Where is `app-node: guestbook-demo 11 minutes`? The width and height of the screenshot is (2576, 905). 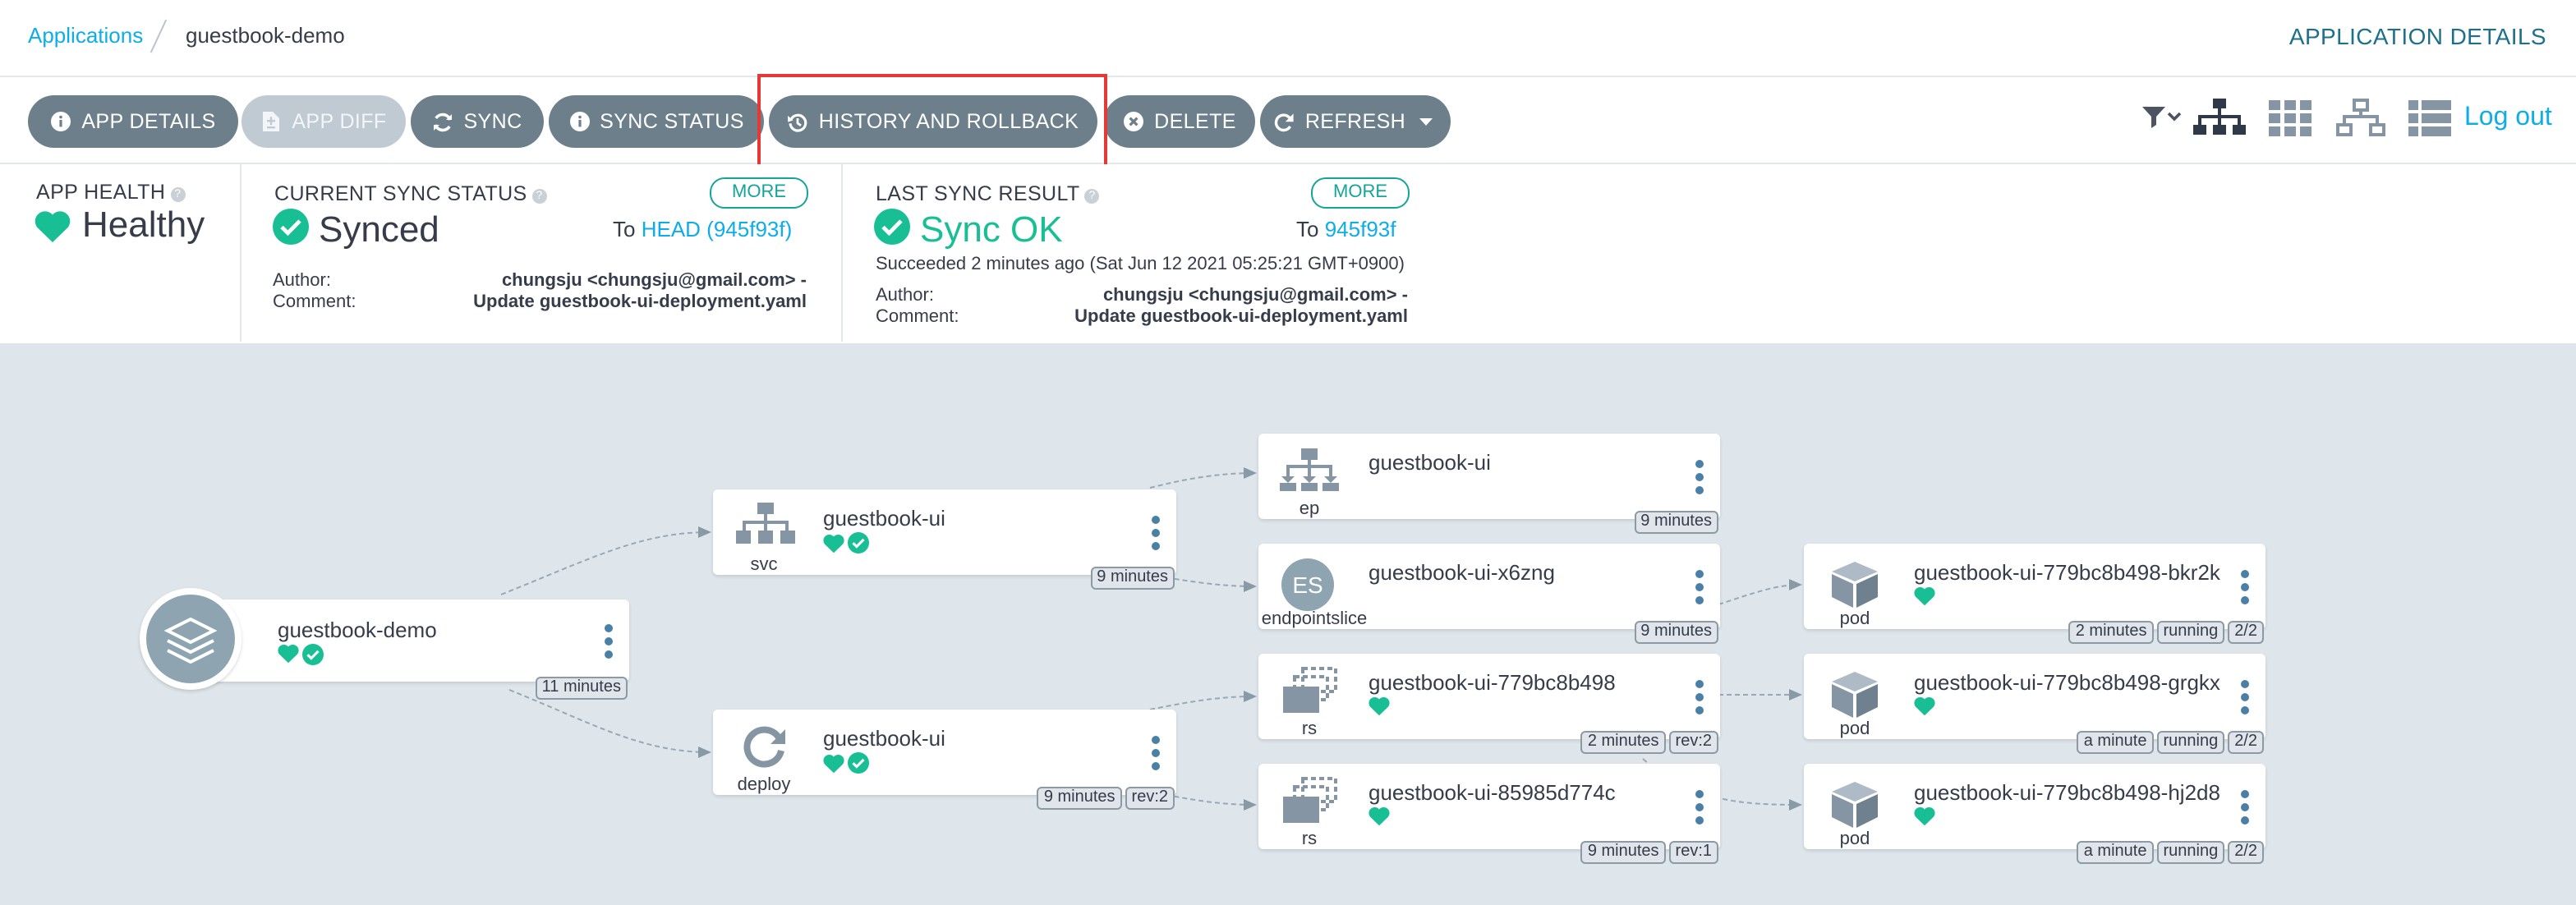 app-node: guestbook-demo 11 minutes is located at coordinates (384, 644).